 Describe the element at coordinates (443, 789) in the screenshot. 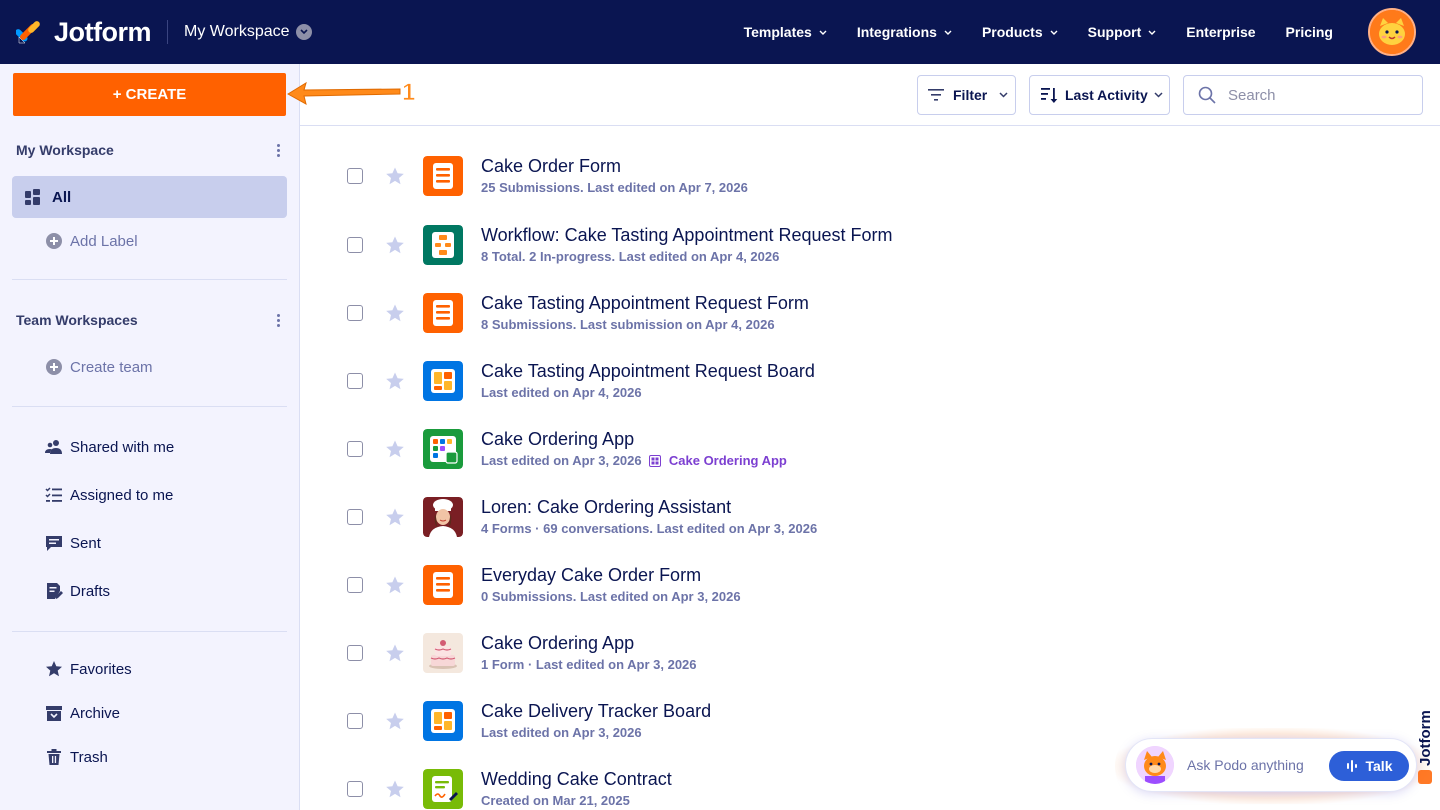

I see `sign-icon` at that location.